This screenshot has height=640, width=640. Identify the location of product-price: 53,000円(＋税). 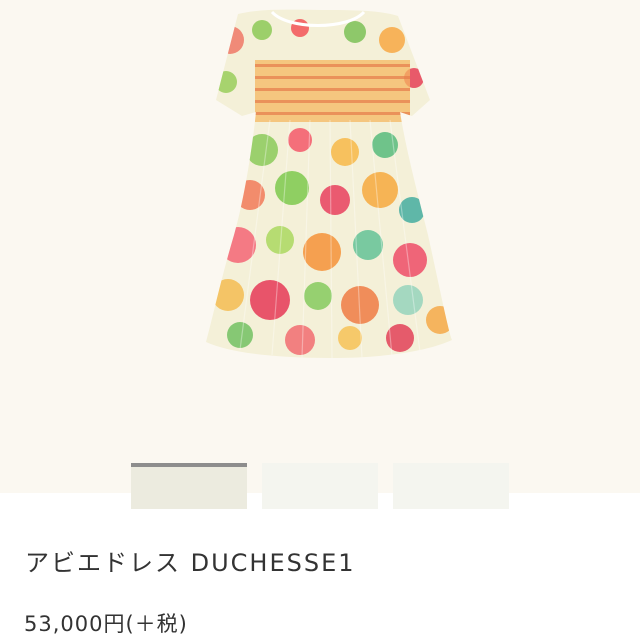
(106, 624).